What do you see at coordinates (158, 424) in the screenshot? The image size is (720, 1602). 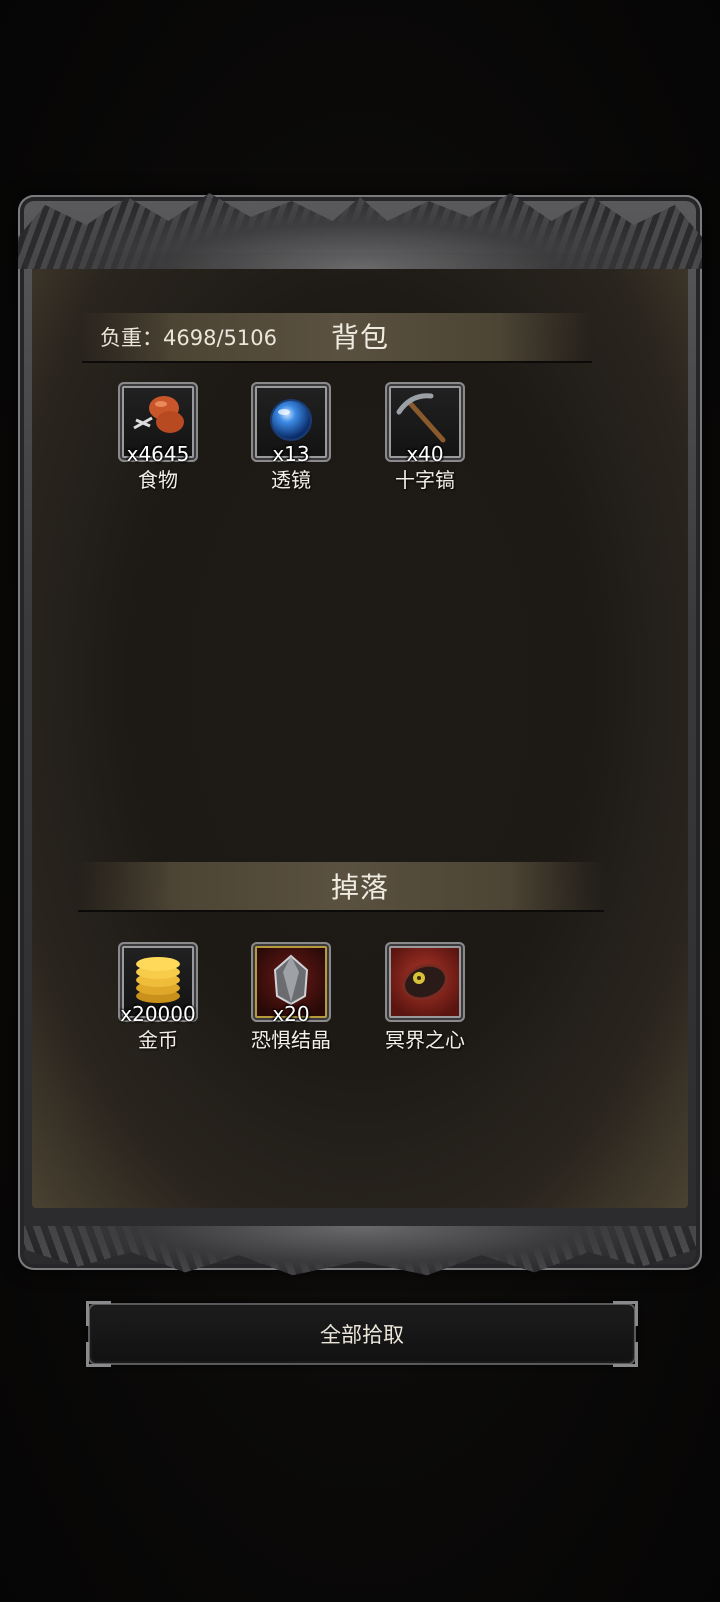 I see `item-slot: x4645` at bounding box center [158, 424].